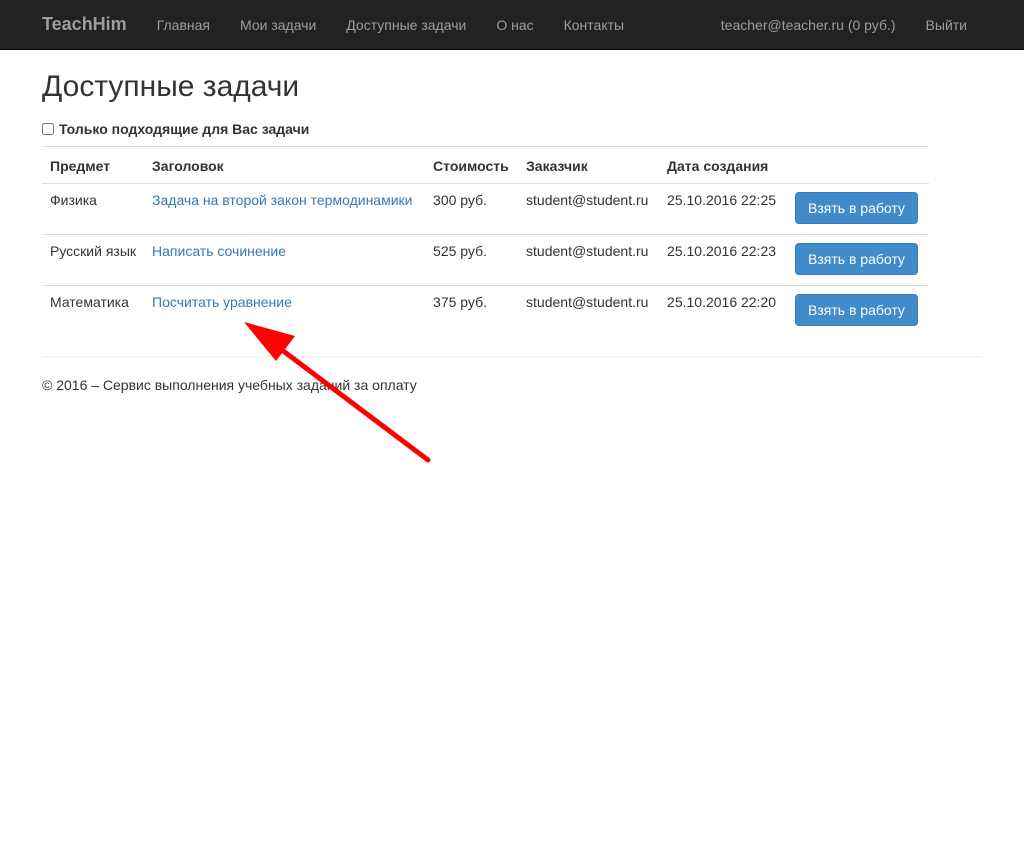  I want to click on task-title-link: Задача на второй закон термодинамики, so click(282, 200).